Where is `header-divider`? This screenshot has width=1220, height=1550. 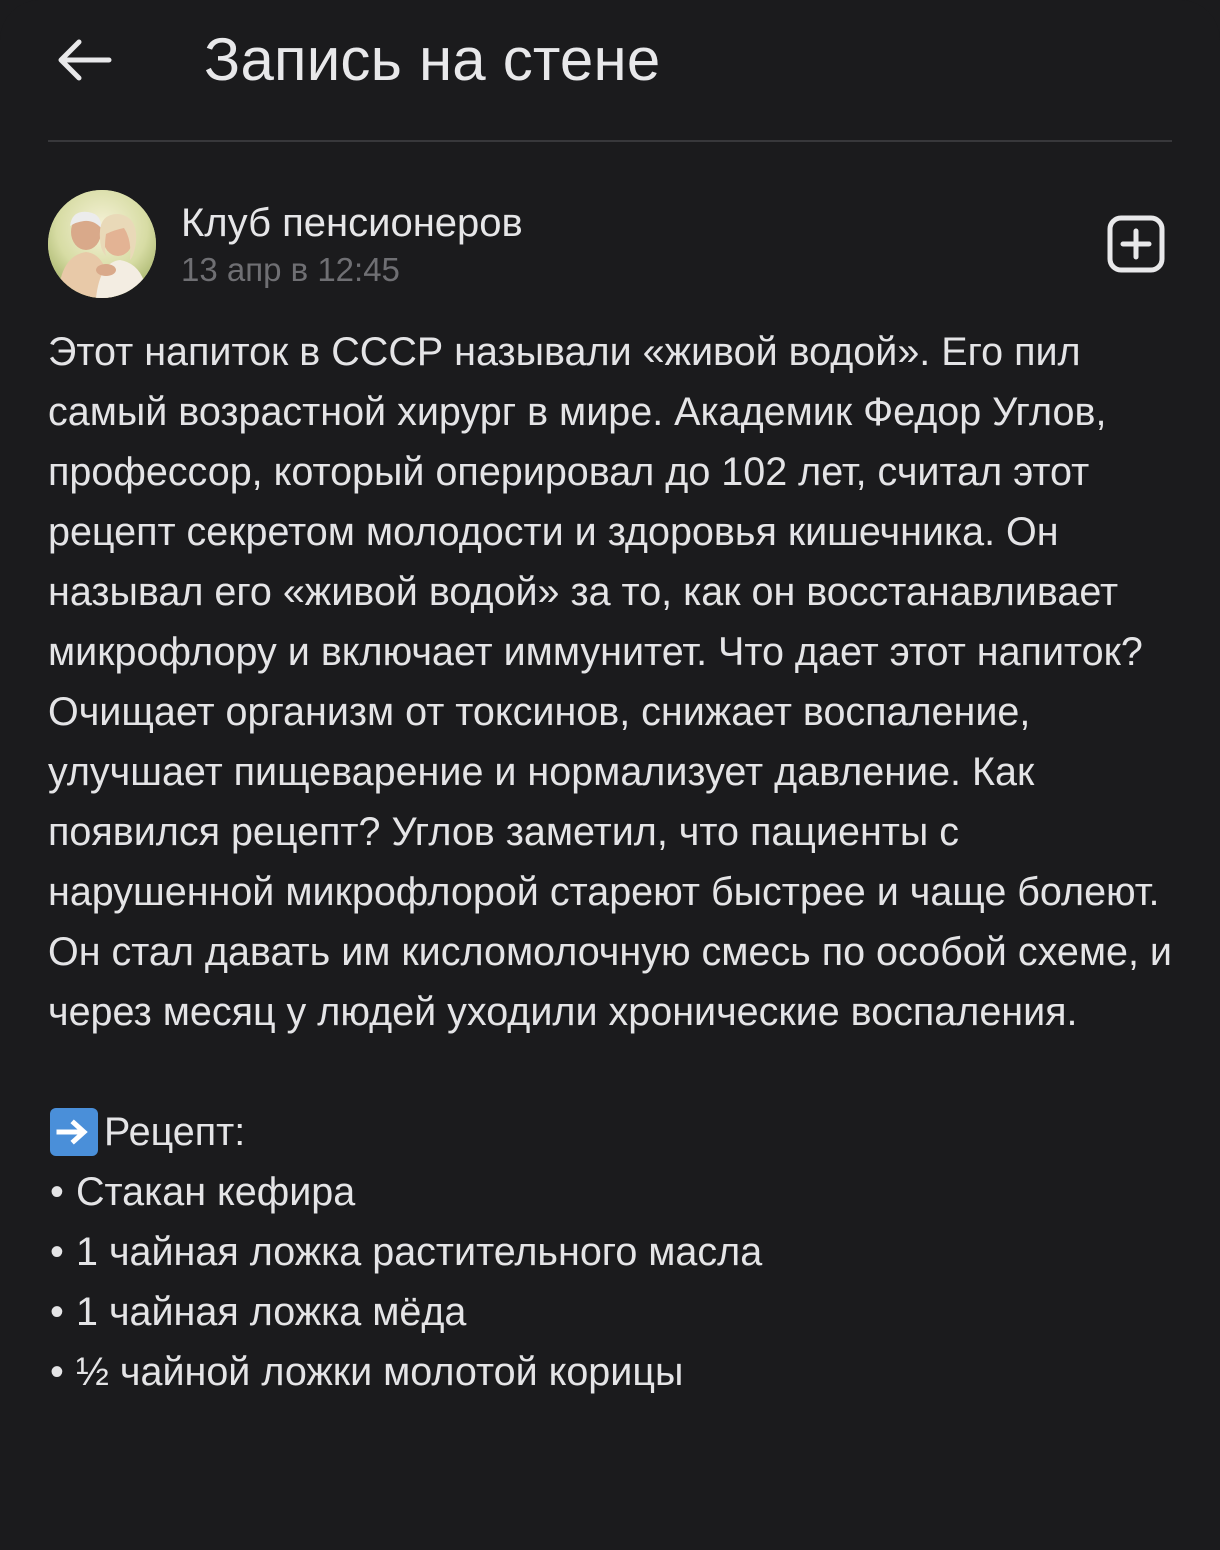
header-divider is located at coordinates (610, 141).